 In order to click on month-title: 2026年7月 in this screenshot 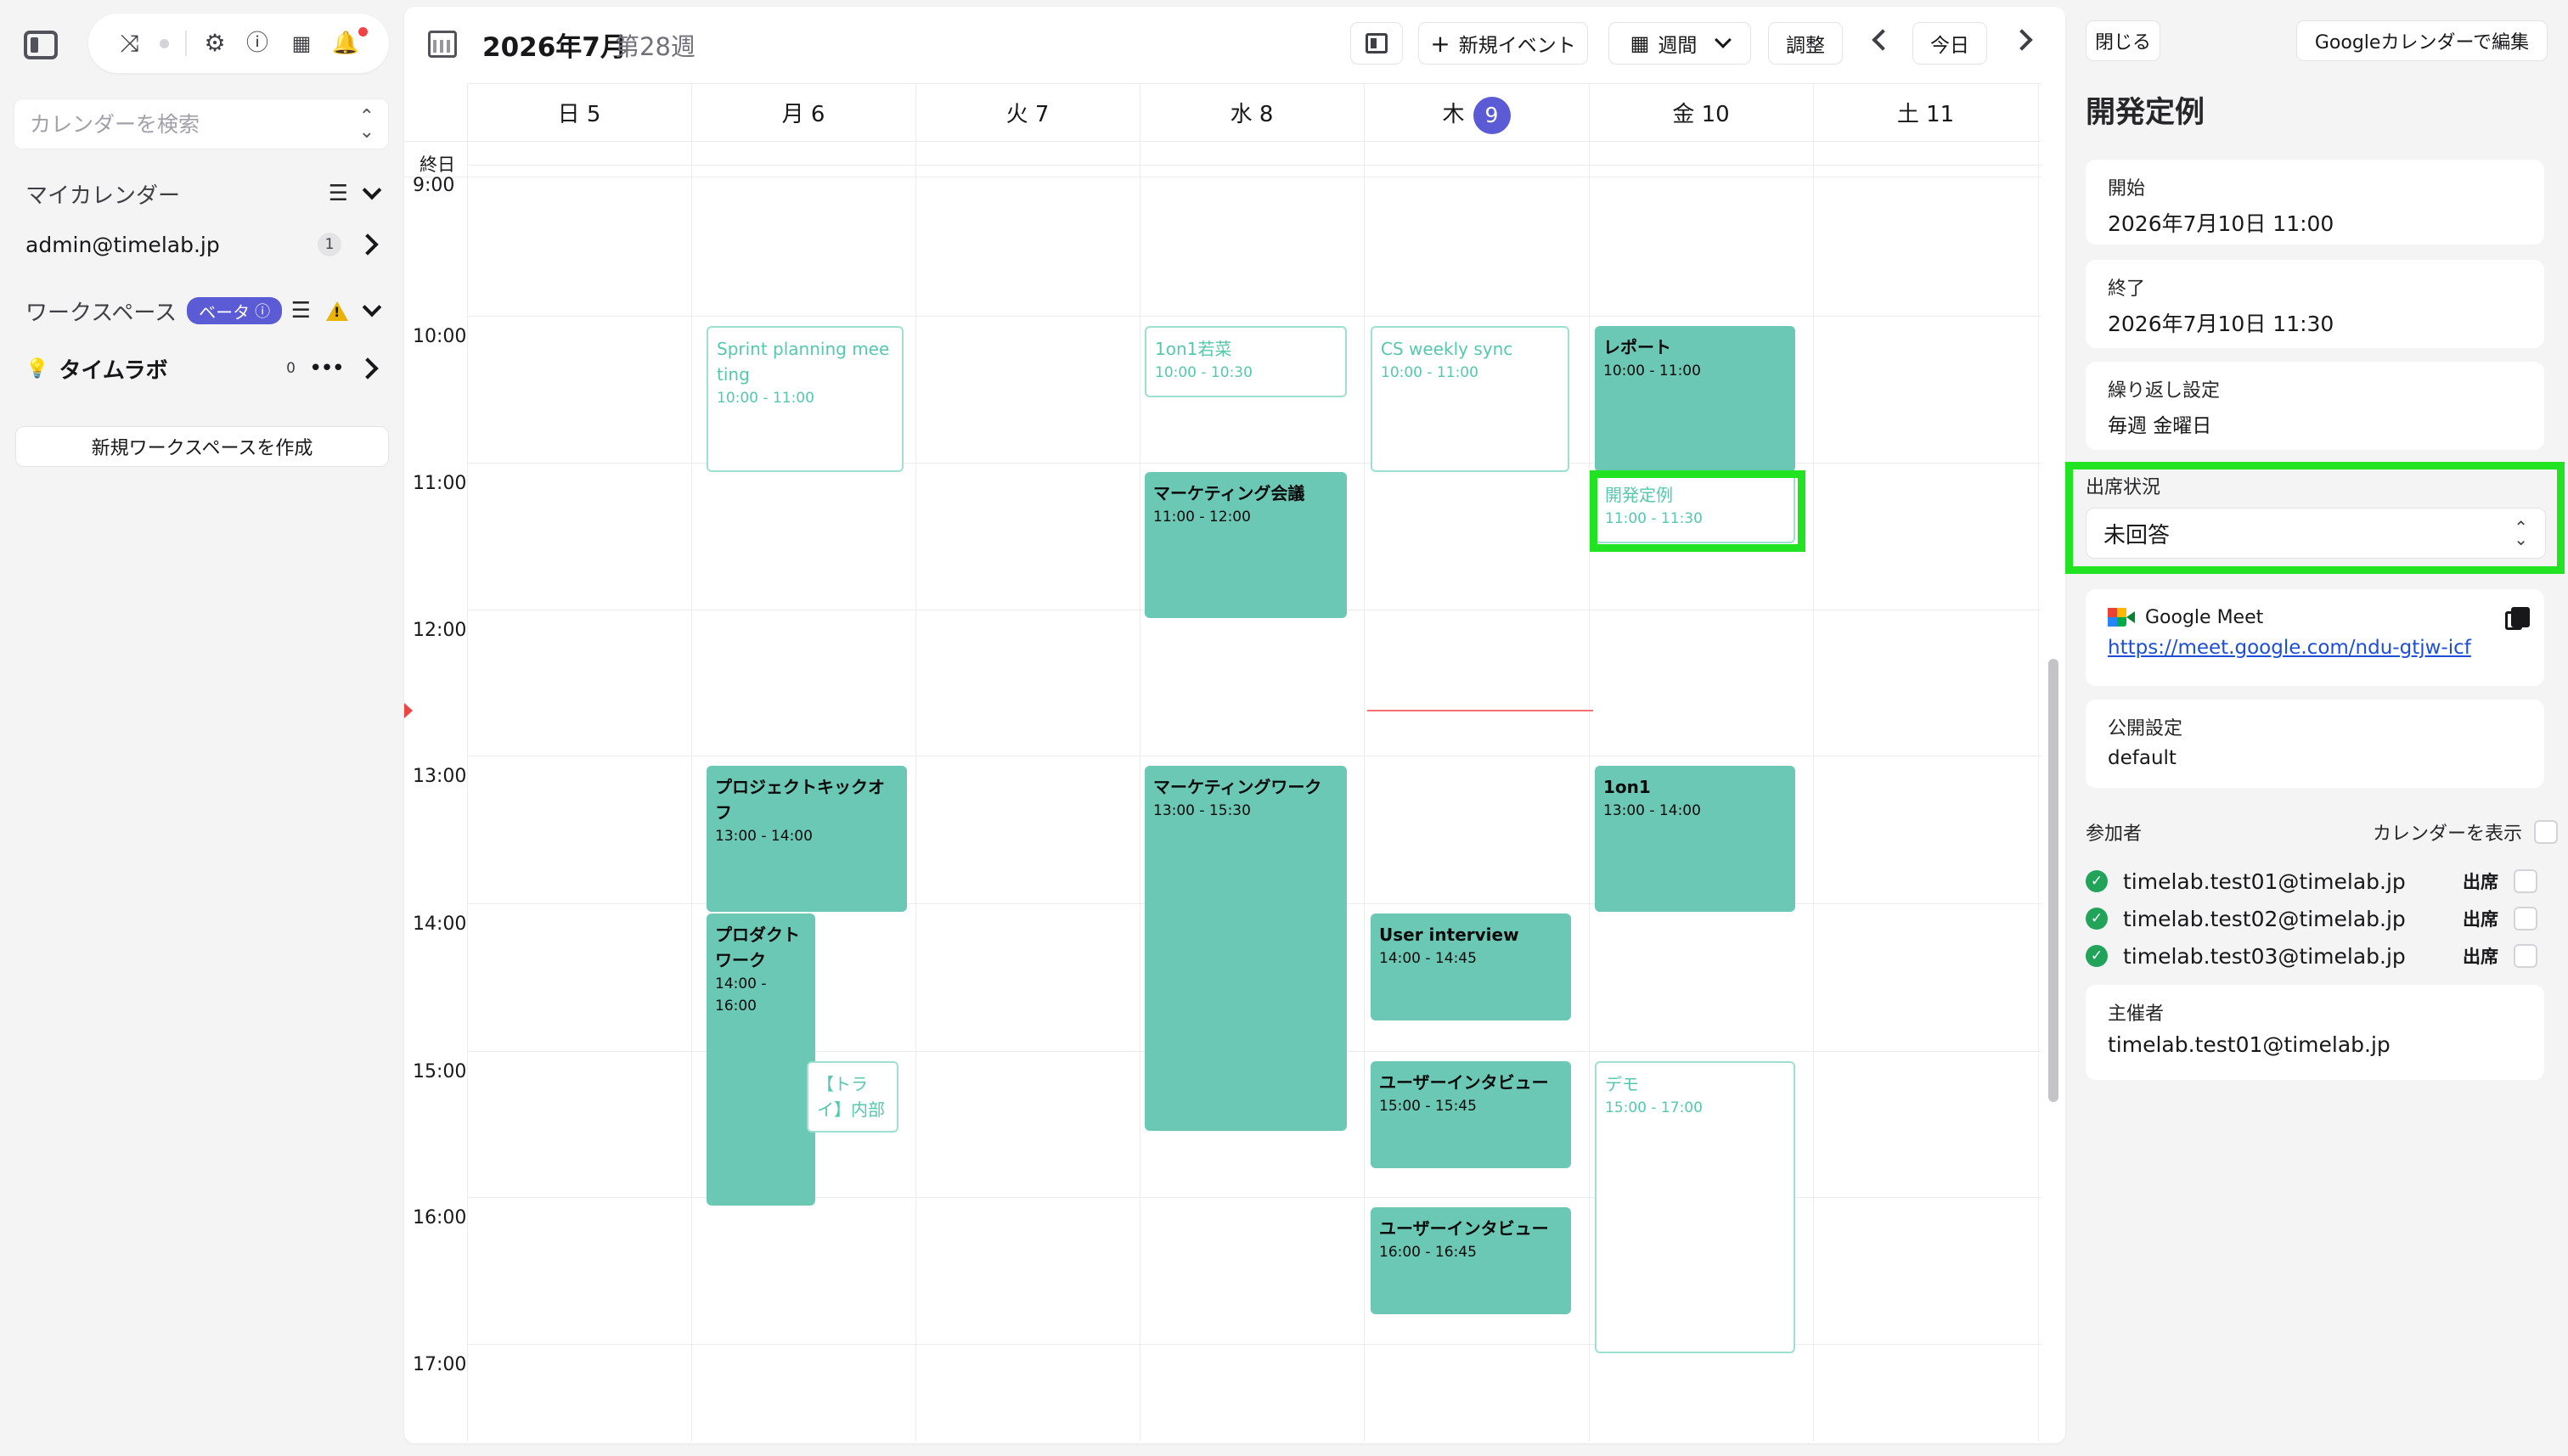, I will do `click(554, 47)`.